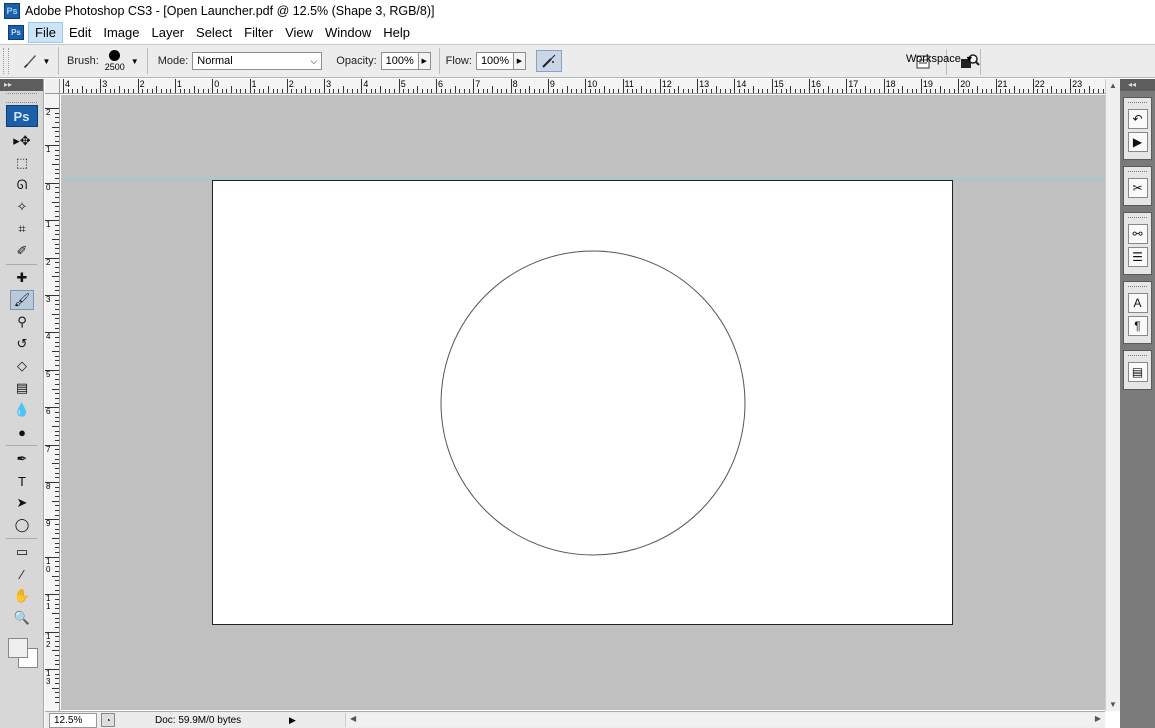  I want to click on scroll-right-icon: ▶, so click(1098, 718).